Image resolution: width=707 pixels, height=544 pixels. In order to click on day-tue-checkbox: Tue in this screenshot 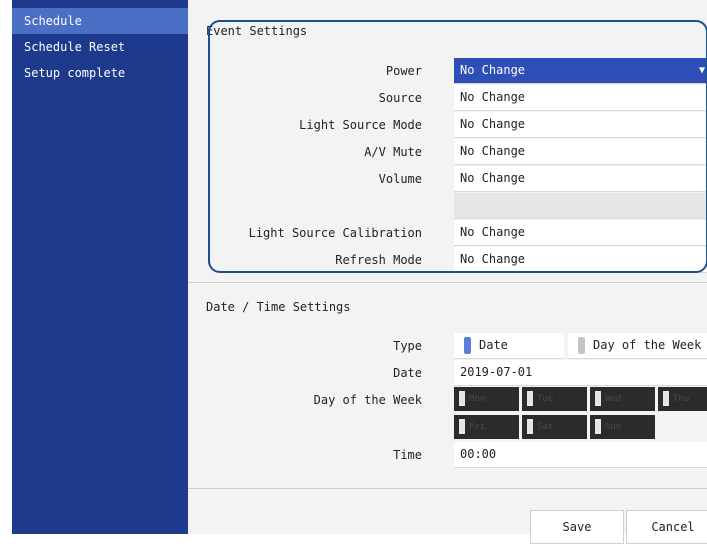, I will do `click(554, 399)`.